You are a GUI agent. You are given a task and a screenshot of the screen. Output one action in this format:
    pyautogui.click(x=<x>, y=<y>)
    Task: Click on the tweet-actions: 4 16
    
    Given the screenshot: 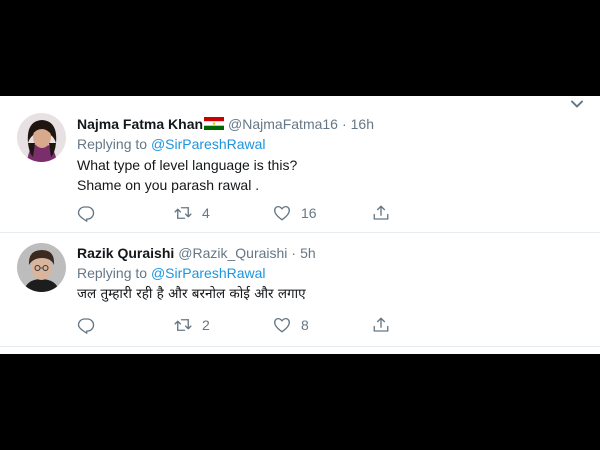 What is the action you would take?
    pyautogui.click(x=277, y=213)
    